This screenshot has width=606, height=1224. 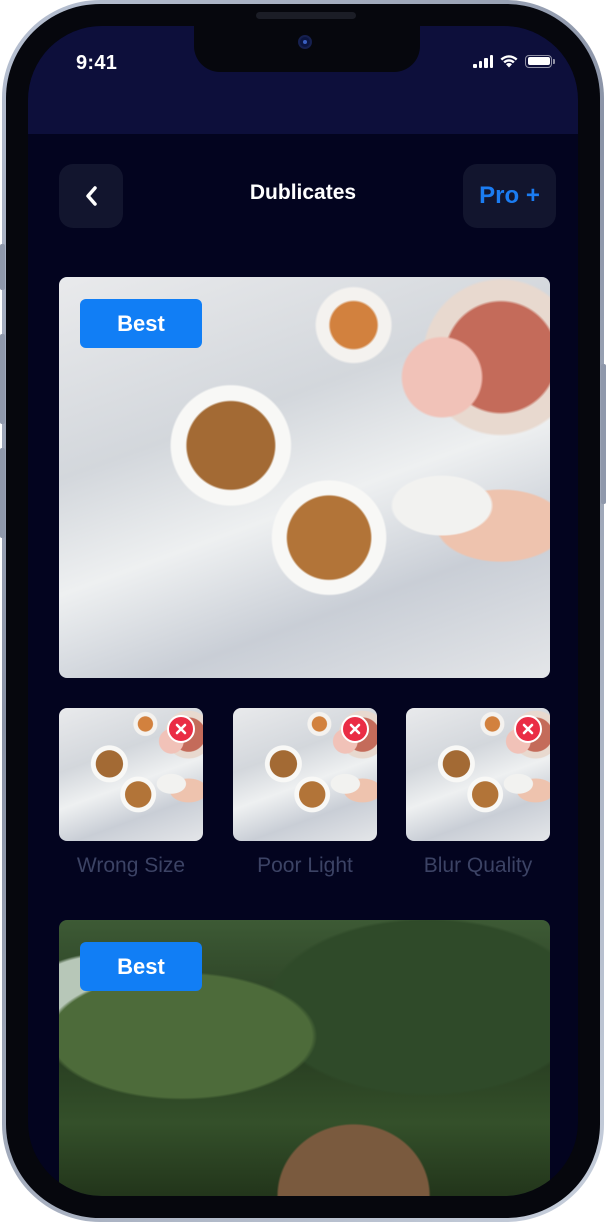 I want to click on speaker-grille, so click(x=306, y=15).